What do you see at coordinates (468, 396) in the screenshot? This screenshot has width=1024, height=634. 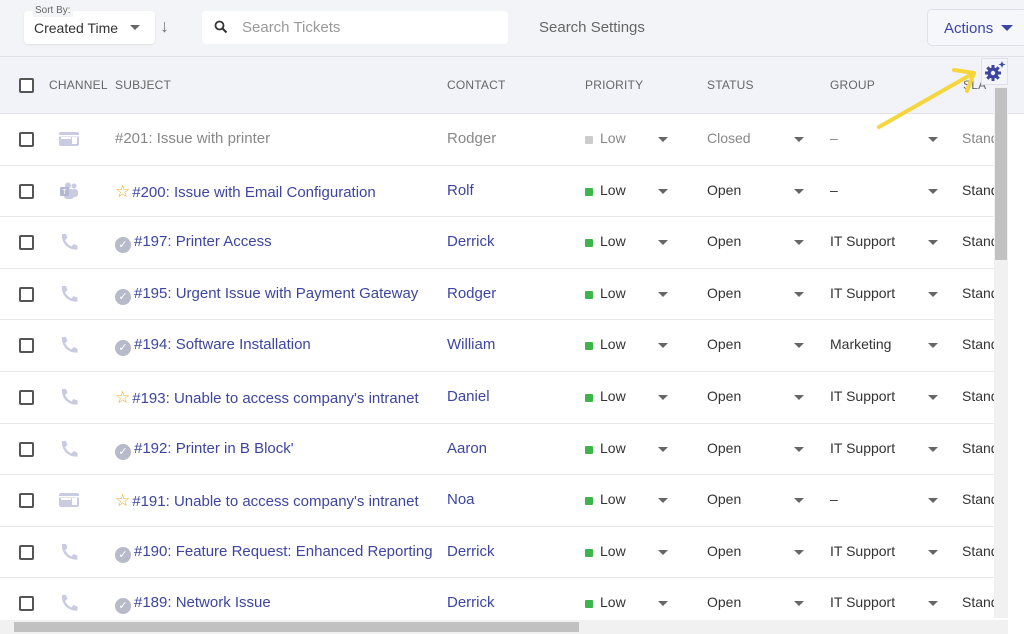 I see `contact-link: Daniel` at bounding box center [468, 396].